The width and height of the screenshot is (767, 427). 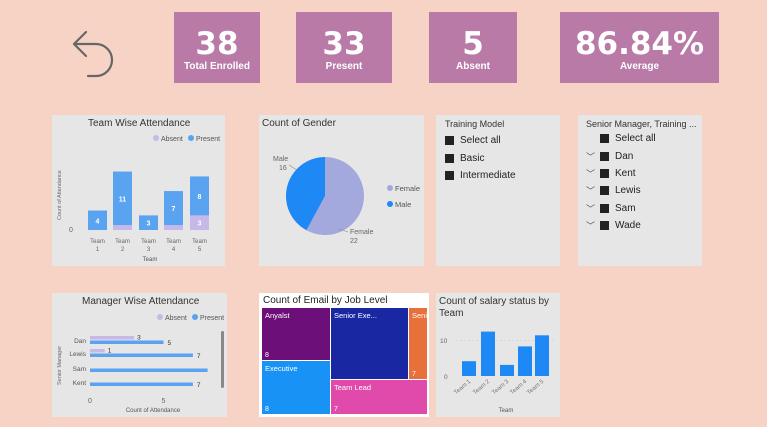 What do you see at coordinates (472, 158) in the screenshot?
I see `slicer-item-label: Basic` at bounding box center [472, 158].